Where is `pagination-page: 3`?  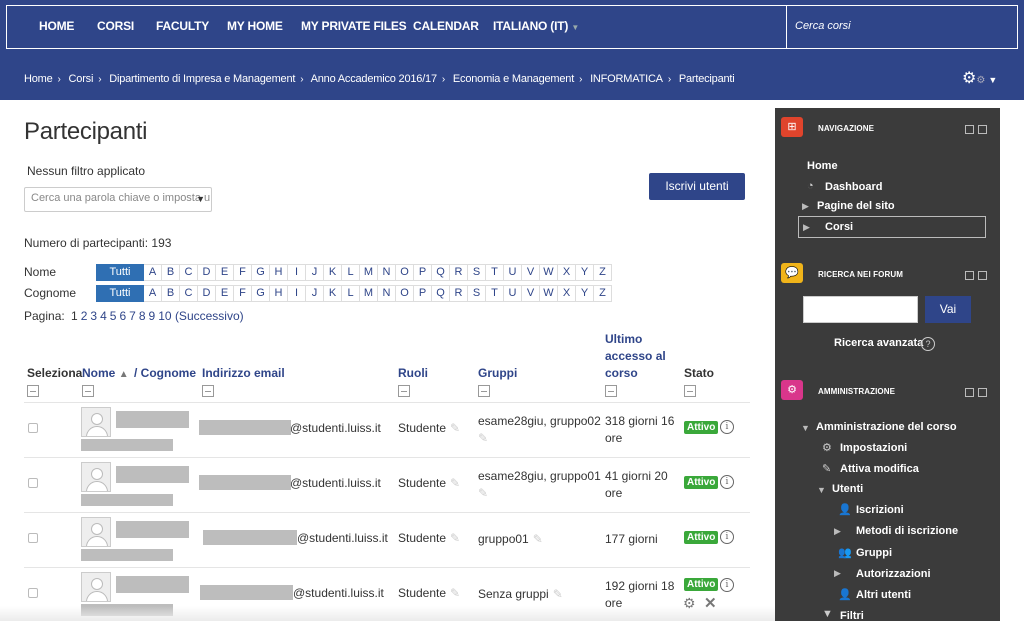 pagination-page: 3 is located at coordinates (93, 316).